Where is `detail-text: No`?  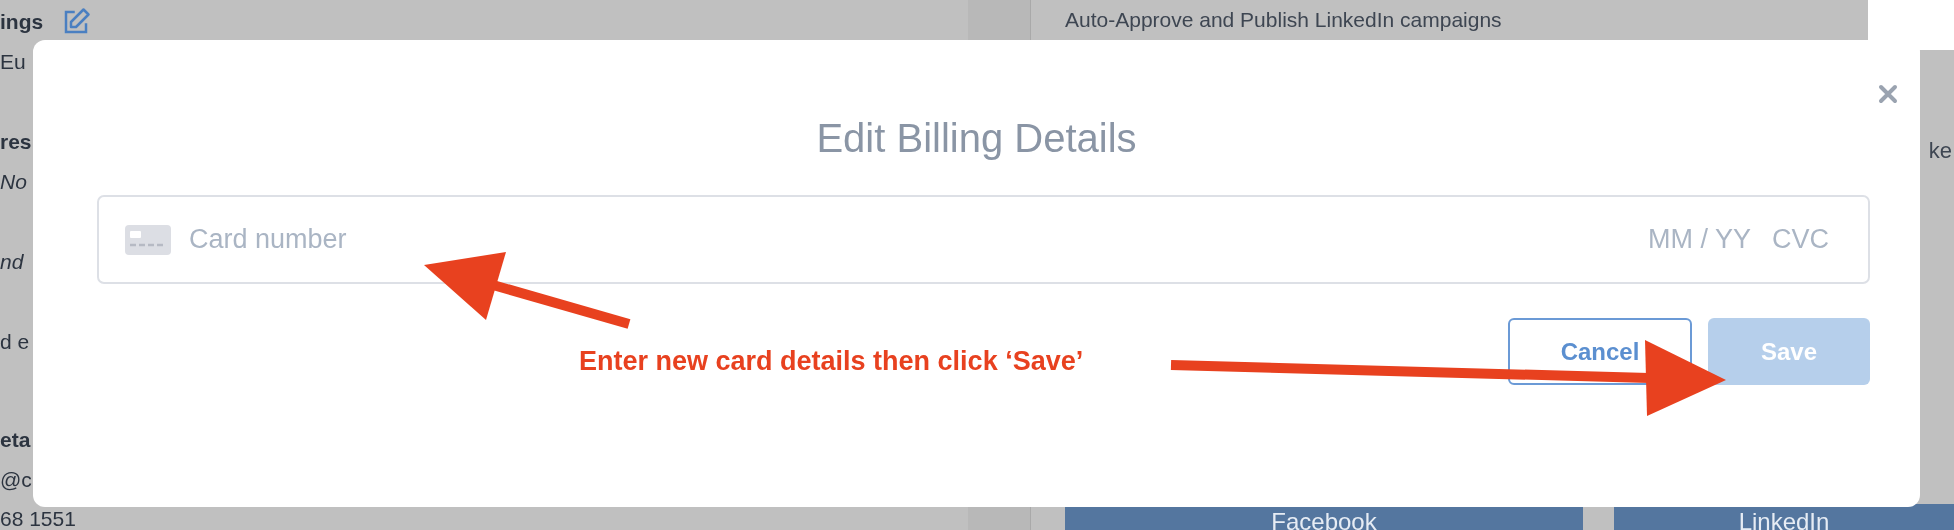
detail-text: No is located at coordinates (13, 182).